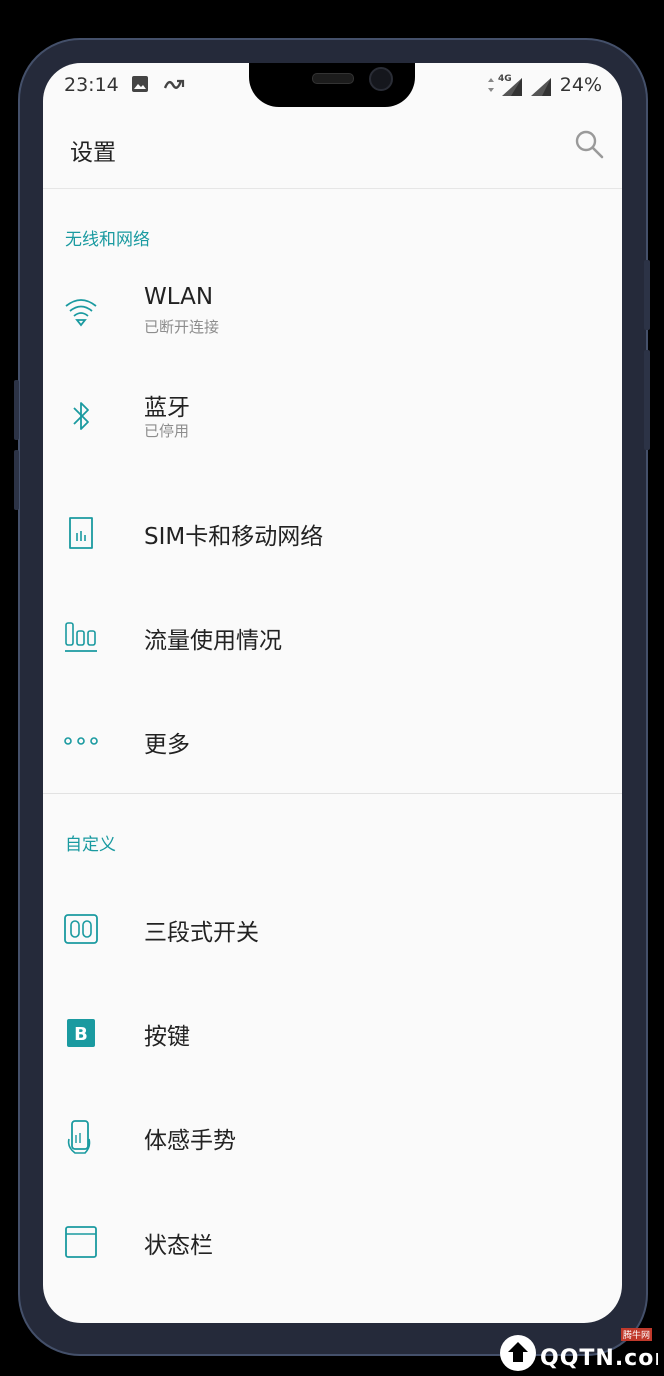 Image resolution: width=664 pixels, height=1376 pixels. What do you see at coordinates (81, 533) in the screenshot?
I see `sim-card-icon` at bounding box center [81, 533].